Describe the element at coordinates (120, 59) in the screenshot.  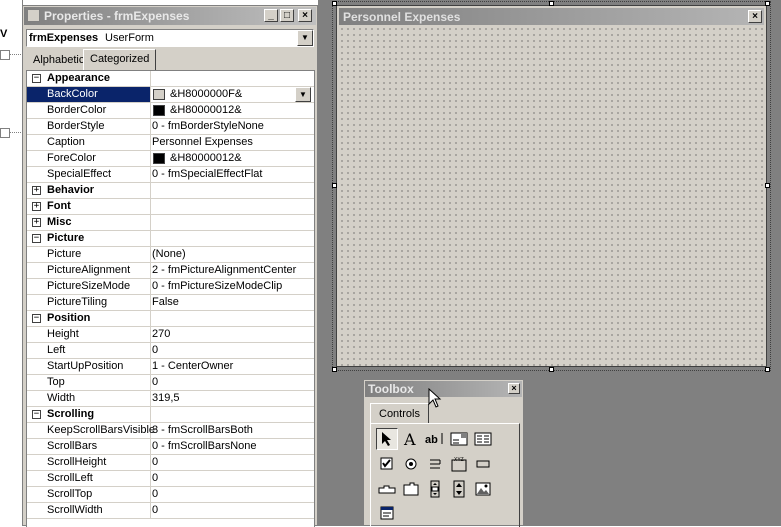
I see `tab-categorized: Categorized` at that location.